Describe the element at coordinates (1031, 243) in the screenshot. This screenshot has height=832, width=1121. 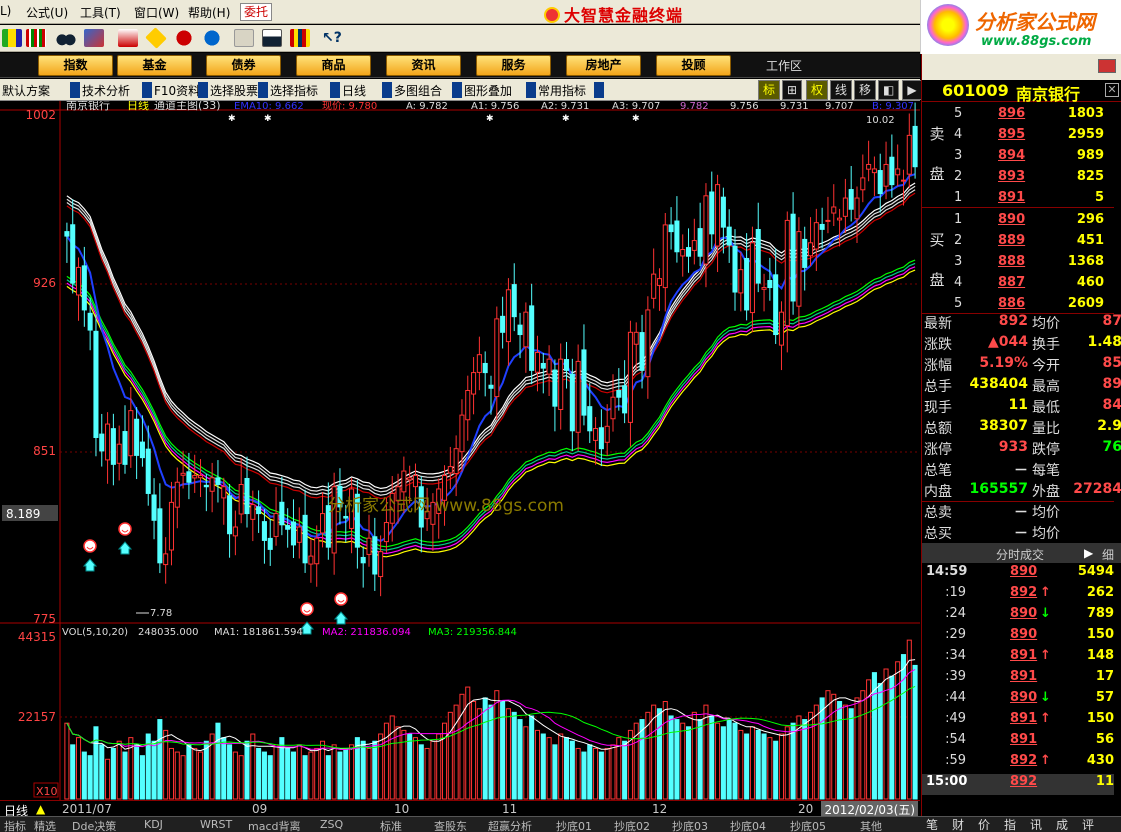
I see `buy-order-row: 2 889 451` at that location.